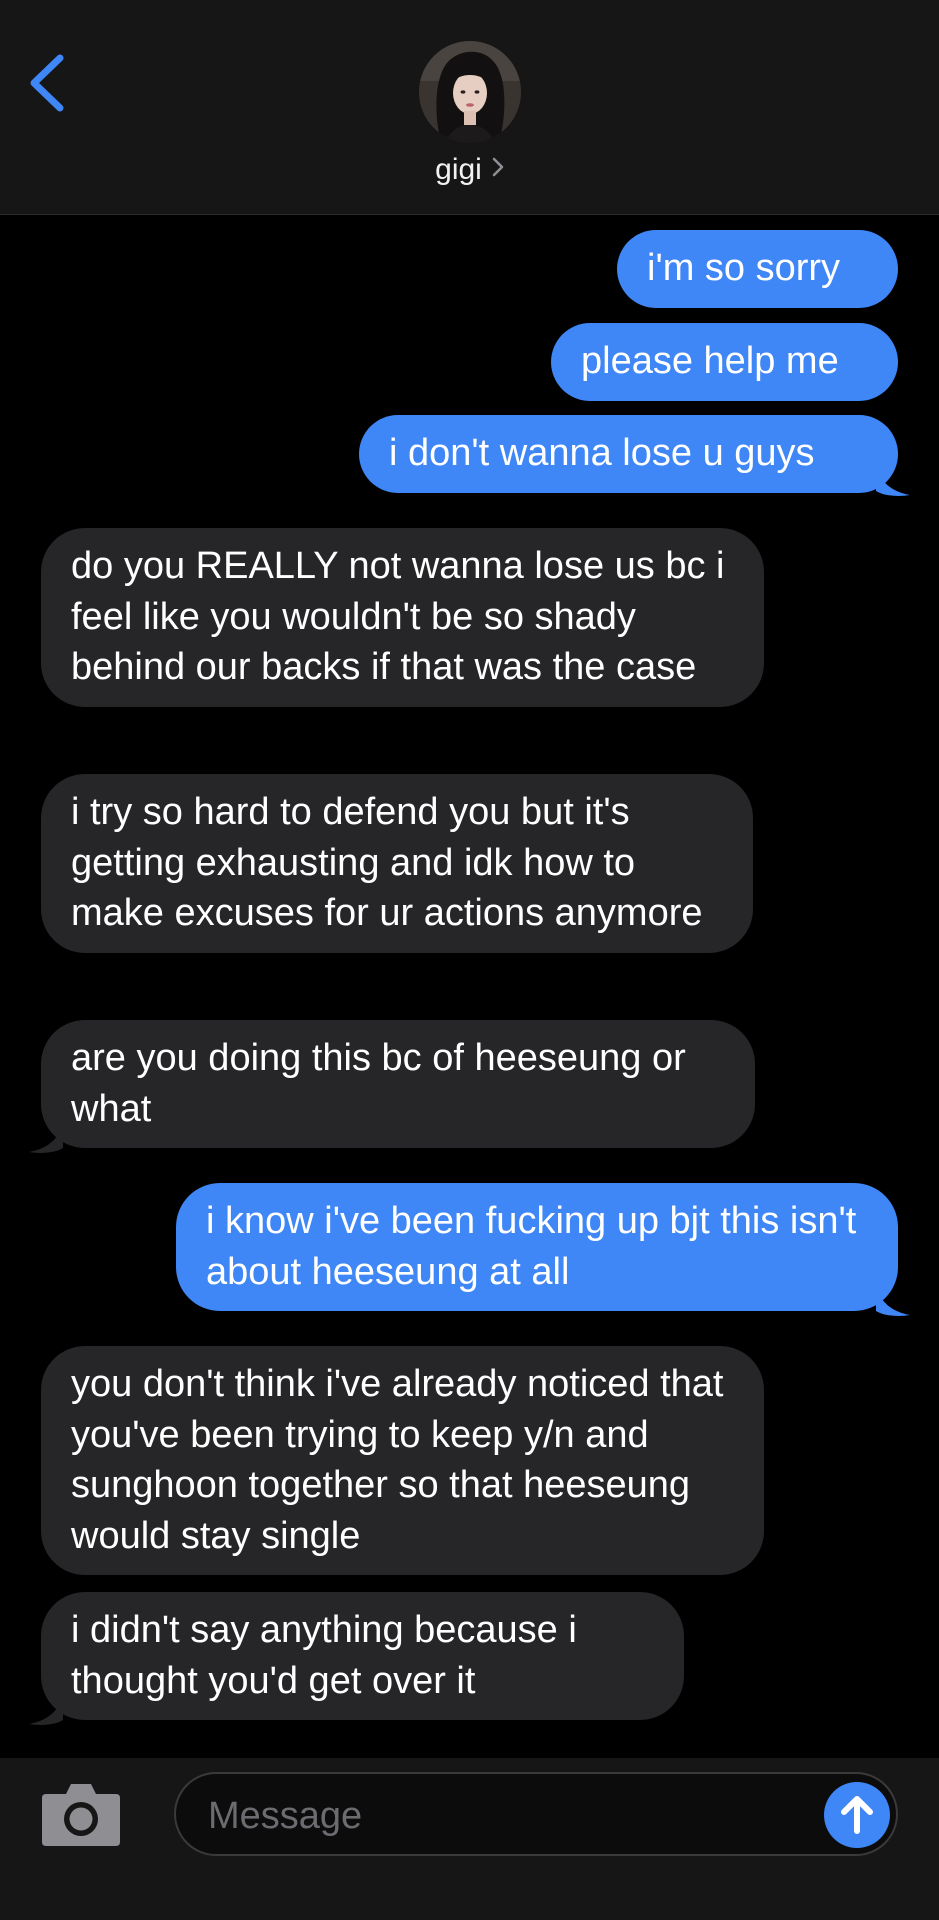 The width and height of the screenshot is (939, 1920). I want to click on back-button, so click(48, 83).